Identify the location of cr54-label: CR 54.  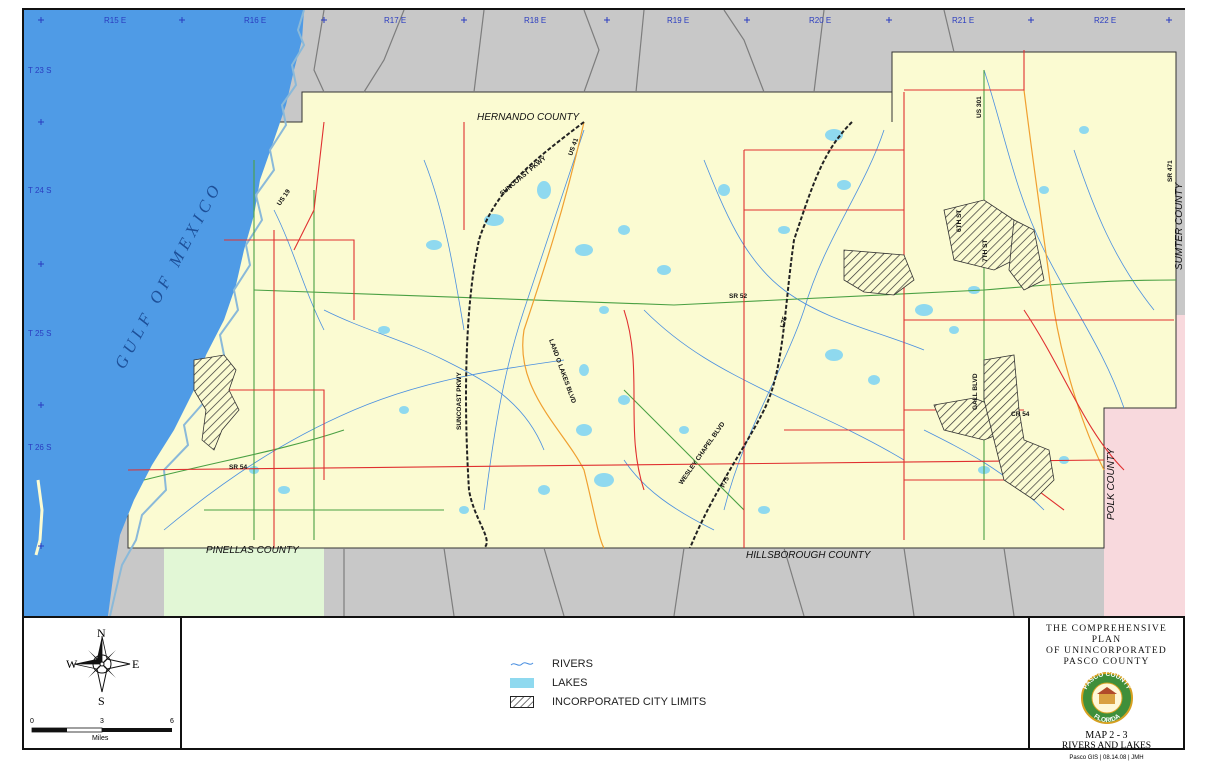
(1020, 414).